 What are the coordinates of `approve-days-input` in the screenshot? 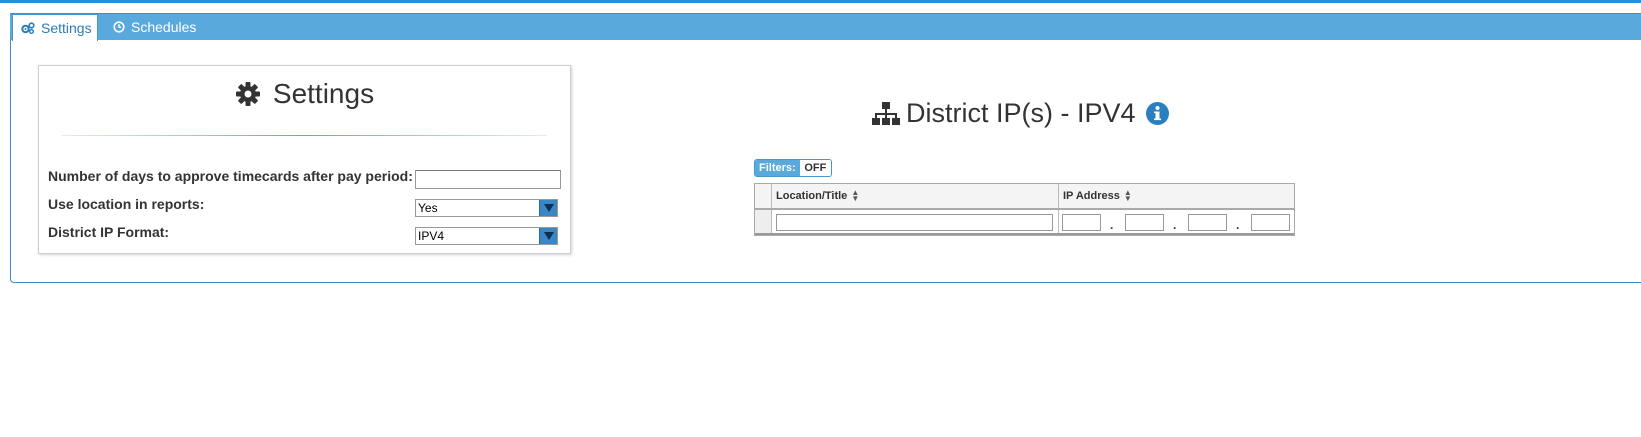 It's located at (488, 179).